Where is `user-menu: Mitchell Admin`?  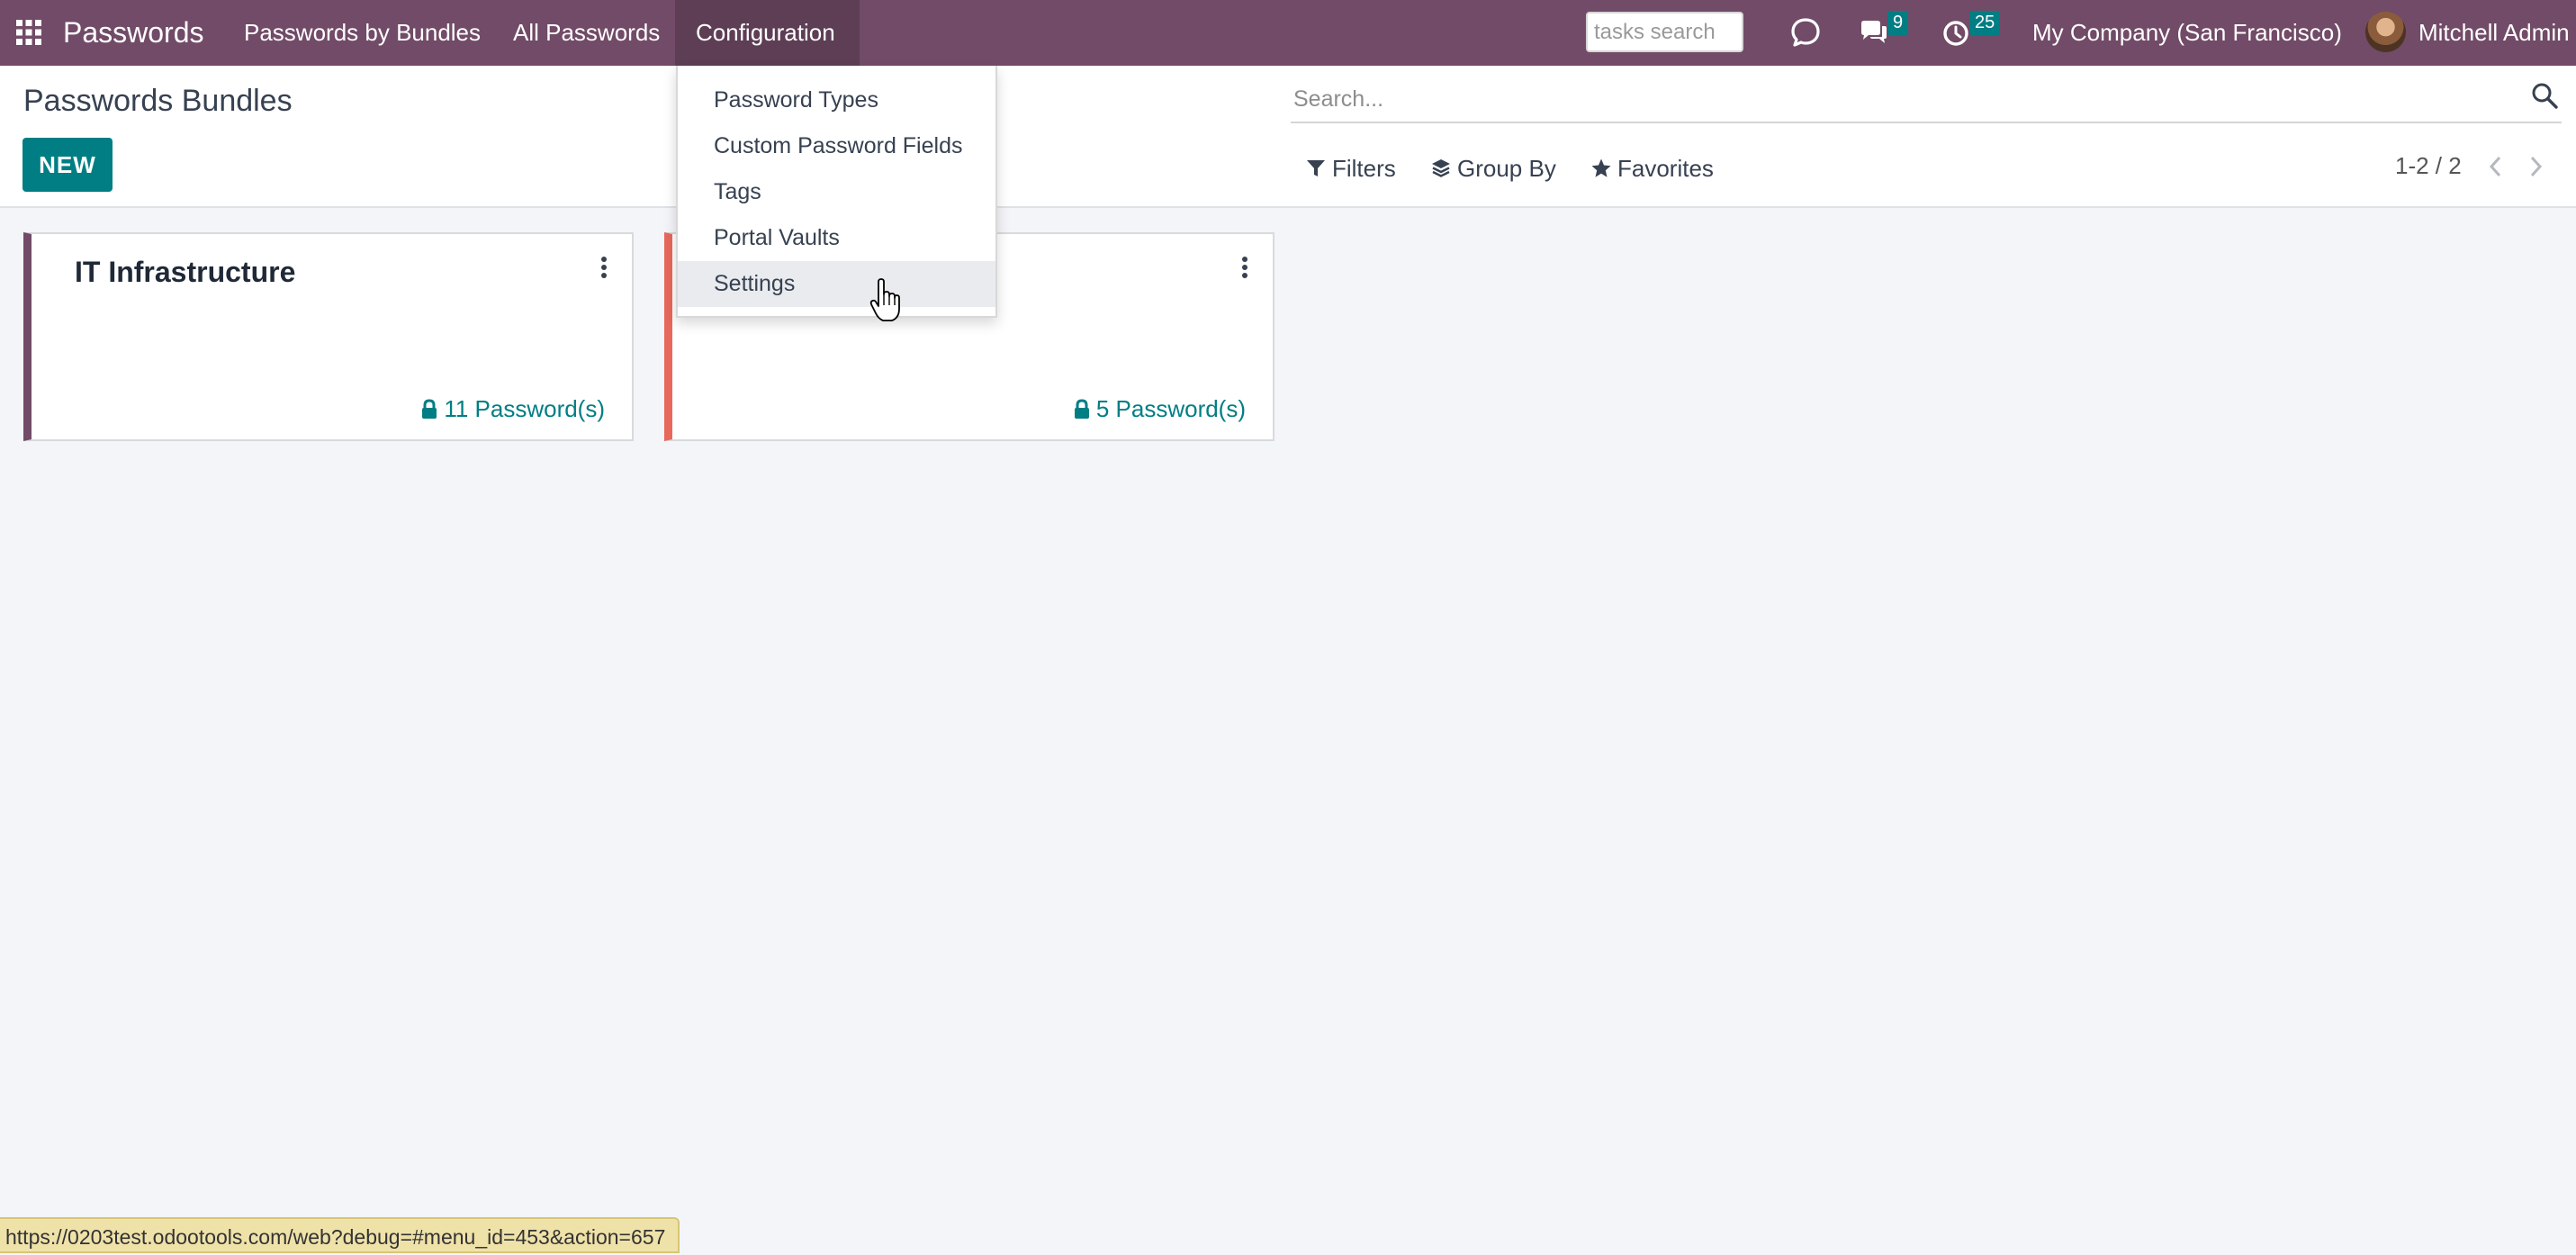 user-menu: Mitchell Admin is located at coordinates (2494, 33).